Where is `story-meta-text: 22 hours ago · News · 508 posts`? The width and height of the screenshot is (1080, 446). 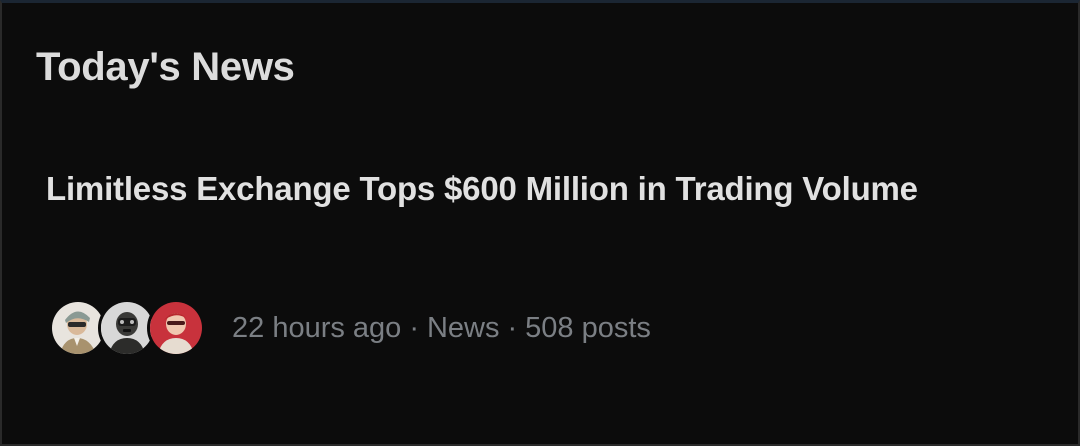
story-meta-text: 22 hours ago · News · 508 posts is located at coordinates (441, 328).